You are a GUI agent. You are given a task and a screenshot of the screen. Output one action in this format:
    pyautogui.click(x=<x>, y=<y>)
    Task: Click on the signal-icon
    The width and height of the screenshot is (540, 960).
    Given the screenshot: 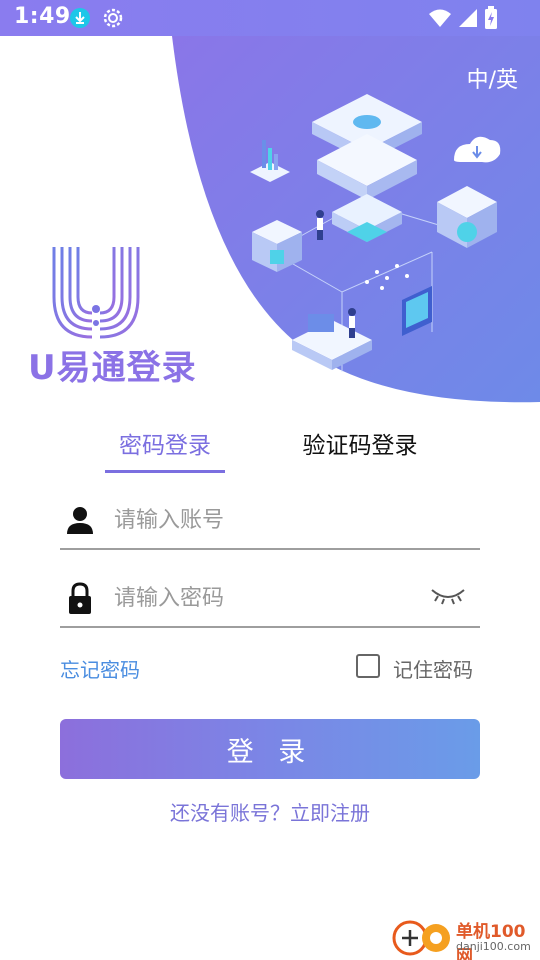 What is the action you would take?
    pyautogui.click(x=467, y=20)
    